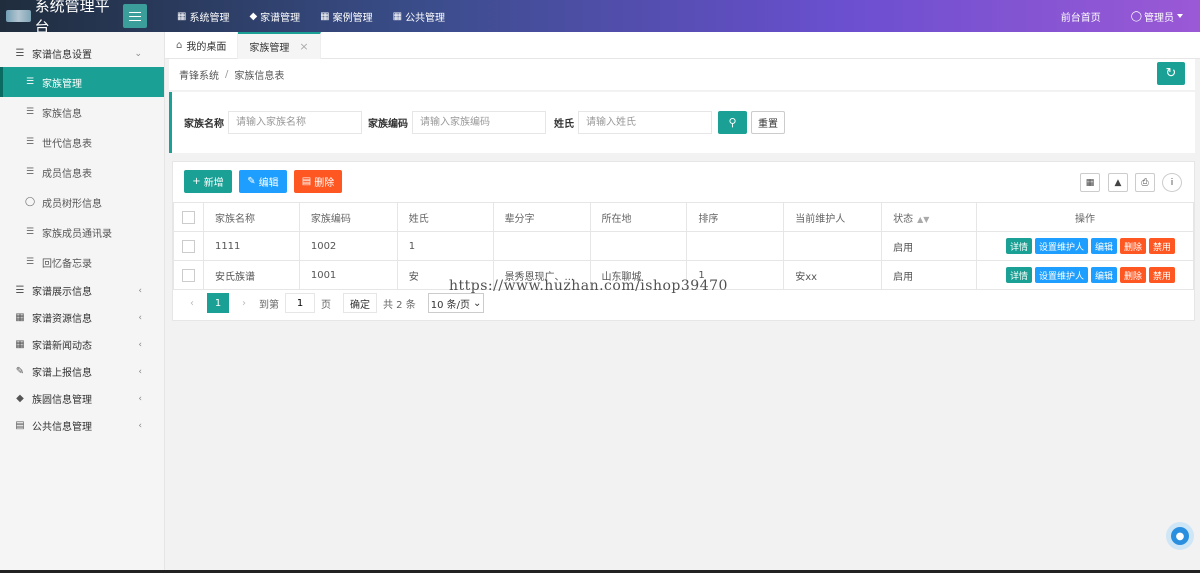  What do you see at coordinates (208, 181) in the screenshot?
I see `add-button: + 新增` at bounding box center [208, 181].